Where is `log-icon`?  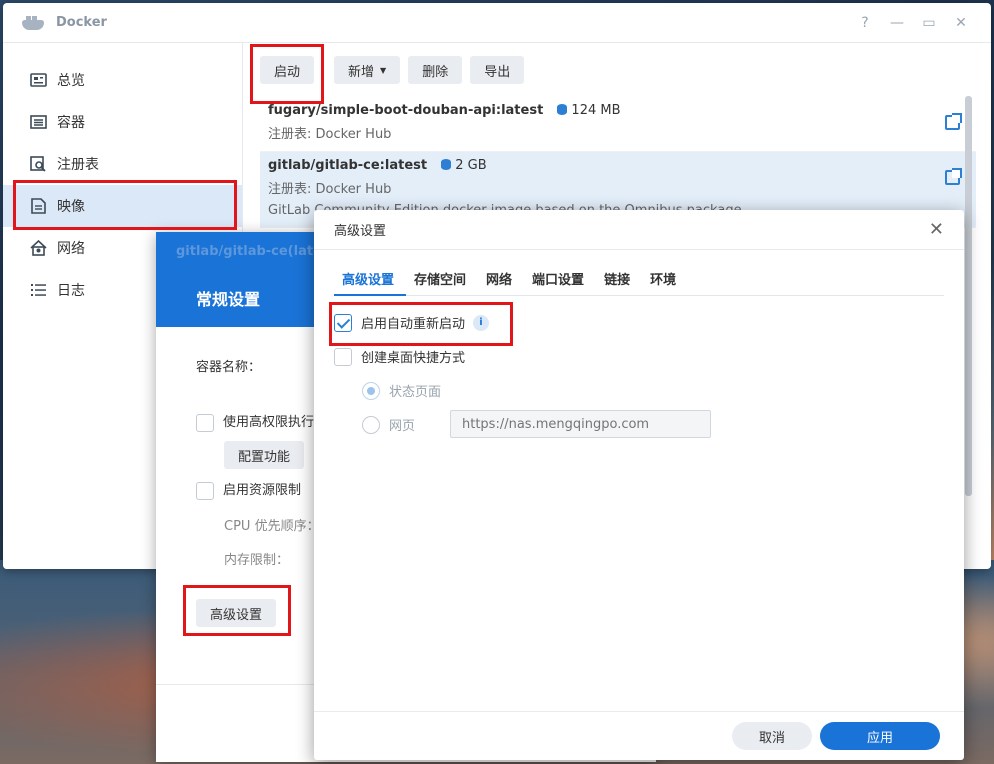 log-icon is located at coordinates (38, 290).